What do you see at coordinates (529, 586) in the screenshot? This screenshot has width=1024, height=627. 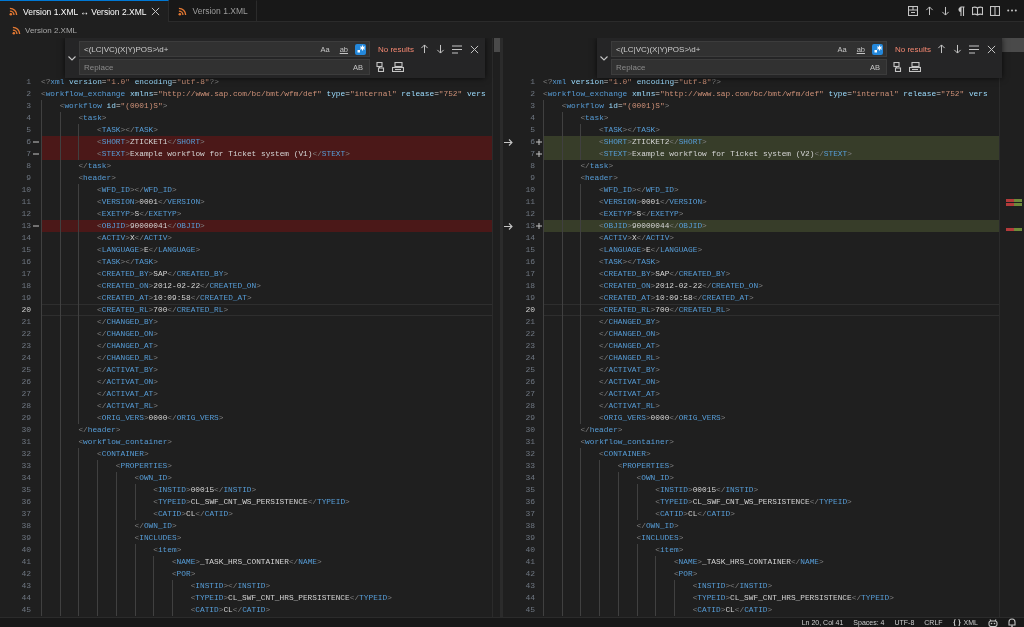 I see `line-number: 43` at bounding box center [529, 586].